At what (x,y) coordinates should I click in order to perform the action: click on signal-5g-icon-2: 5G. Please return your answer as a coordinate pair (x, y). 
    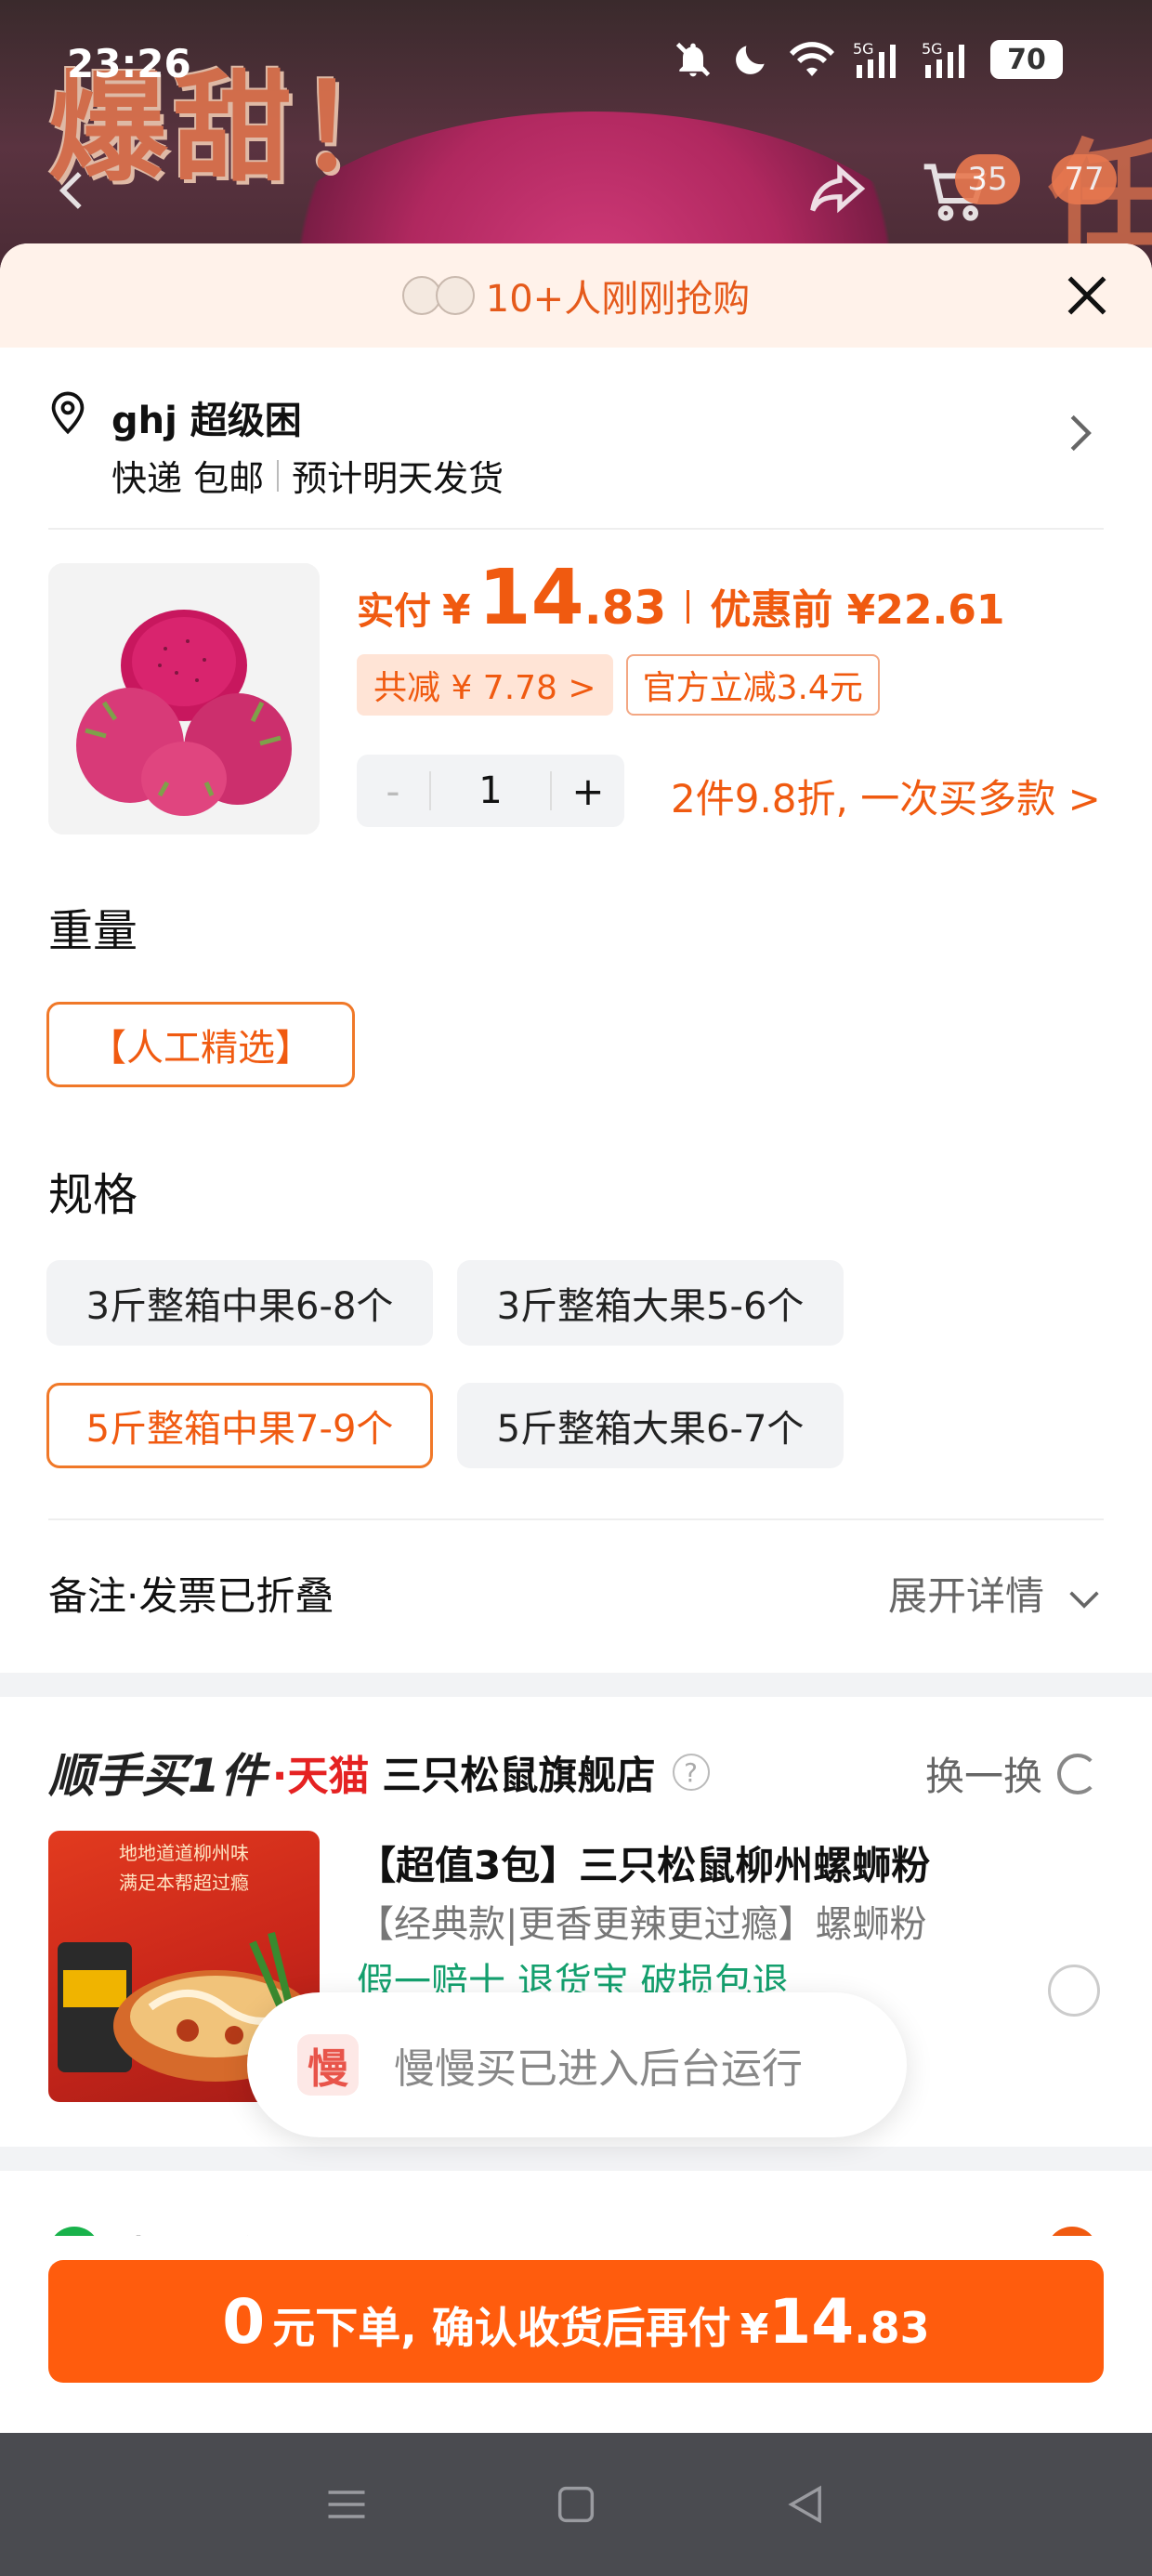
    Looking at the image, I should click on (943, 59).